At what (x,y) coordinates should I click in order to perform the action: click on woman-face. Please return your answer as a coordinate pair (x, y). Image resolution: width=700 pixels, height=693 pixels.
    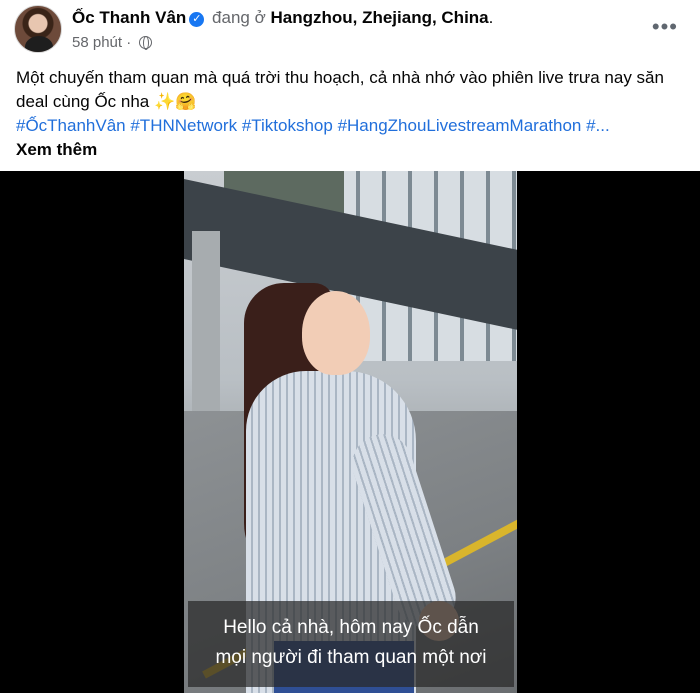
    Looking at the image, I should click on (336, 333).